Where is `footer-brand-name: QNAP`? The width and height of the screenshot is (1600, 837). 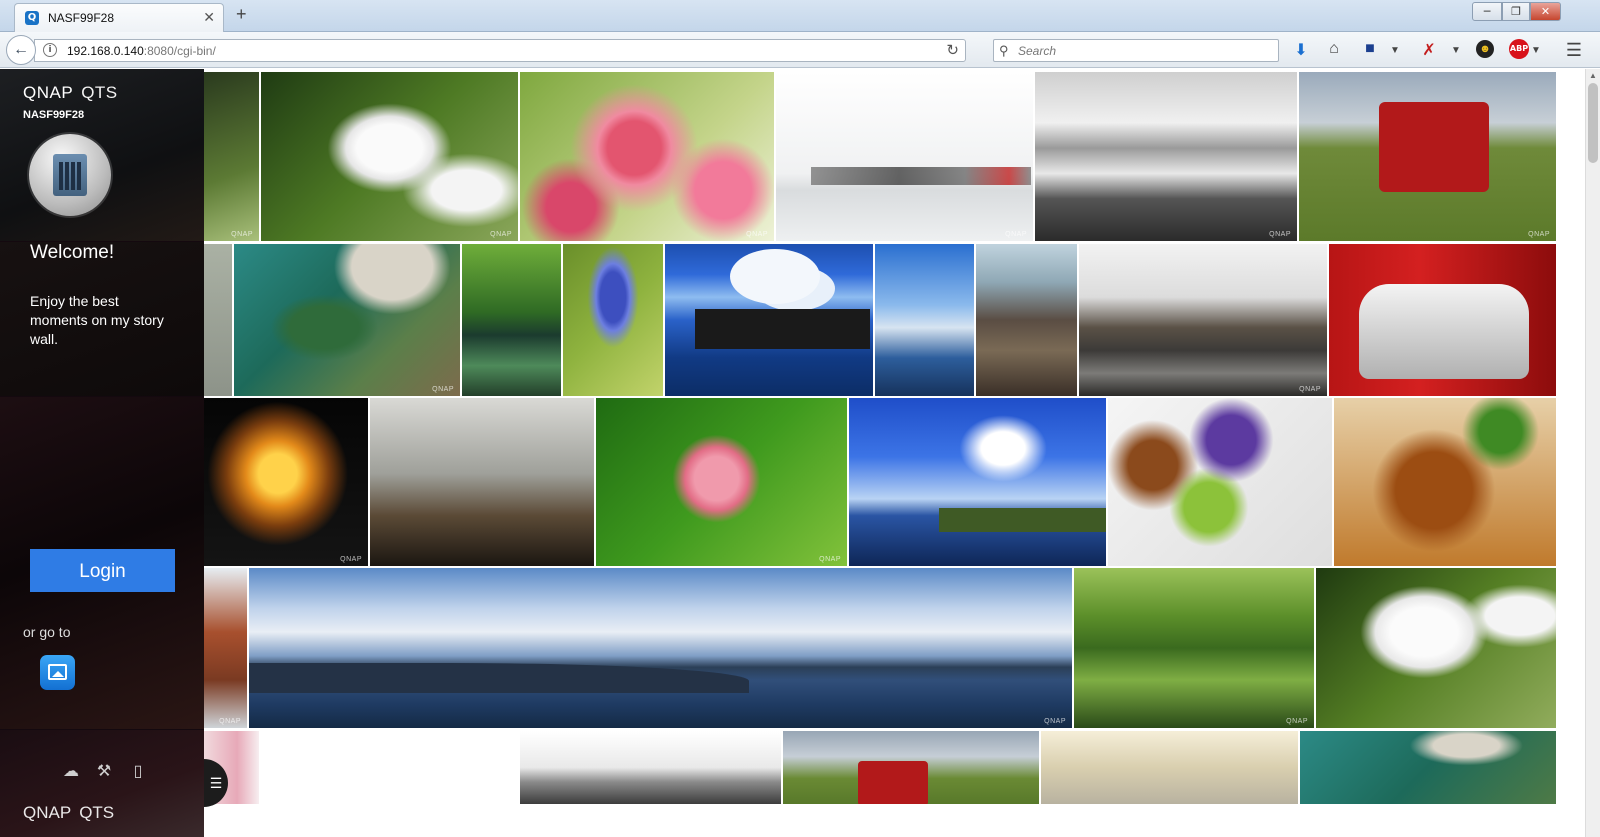 footer-brand-name: QNAP is located at coordinates (47, 812).